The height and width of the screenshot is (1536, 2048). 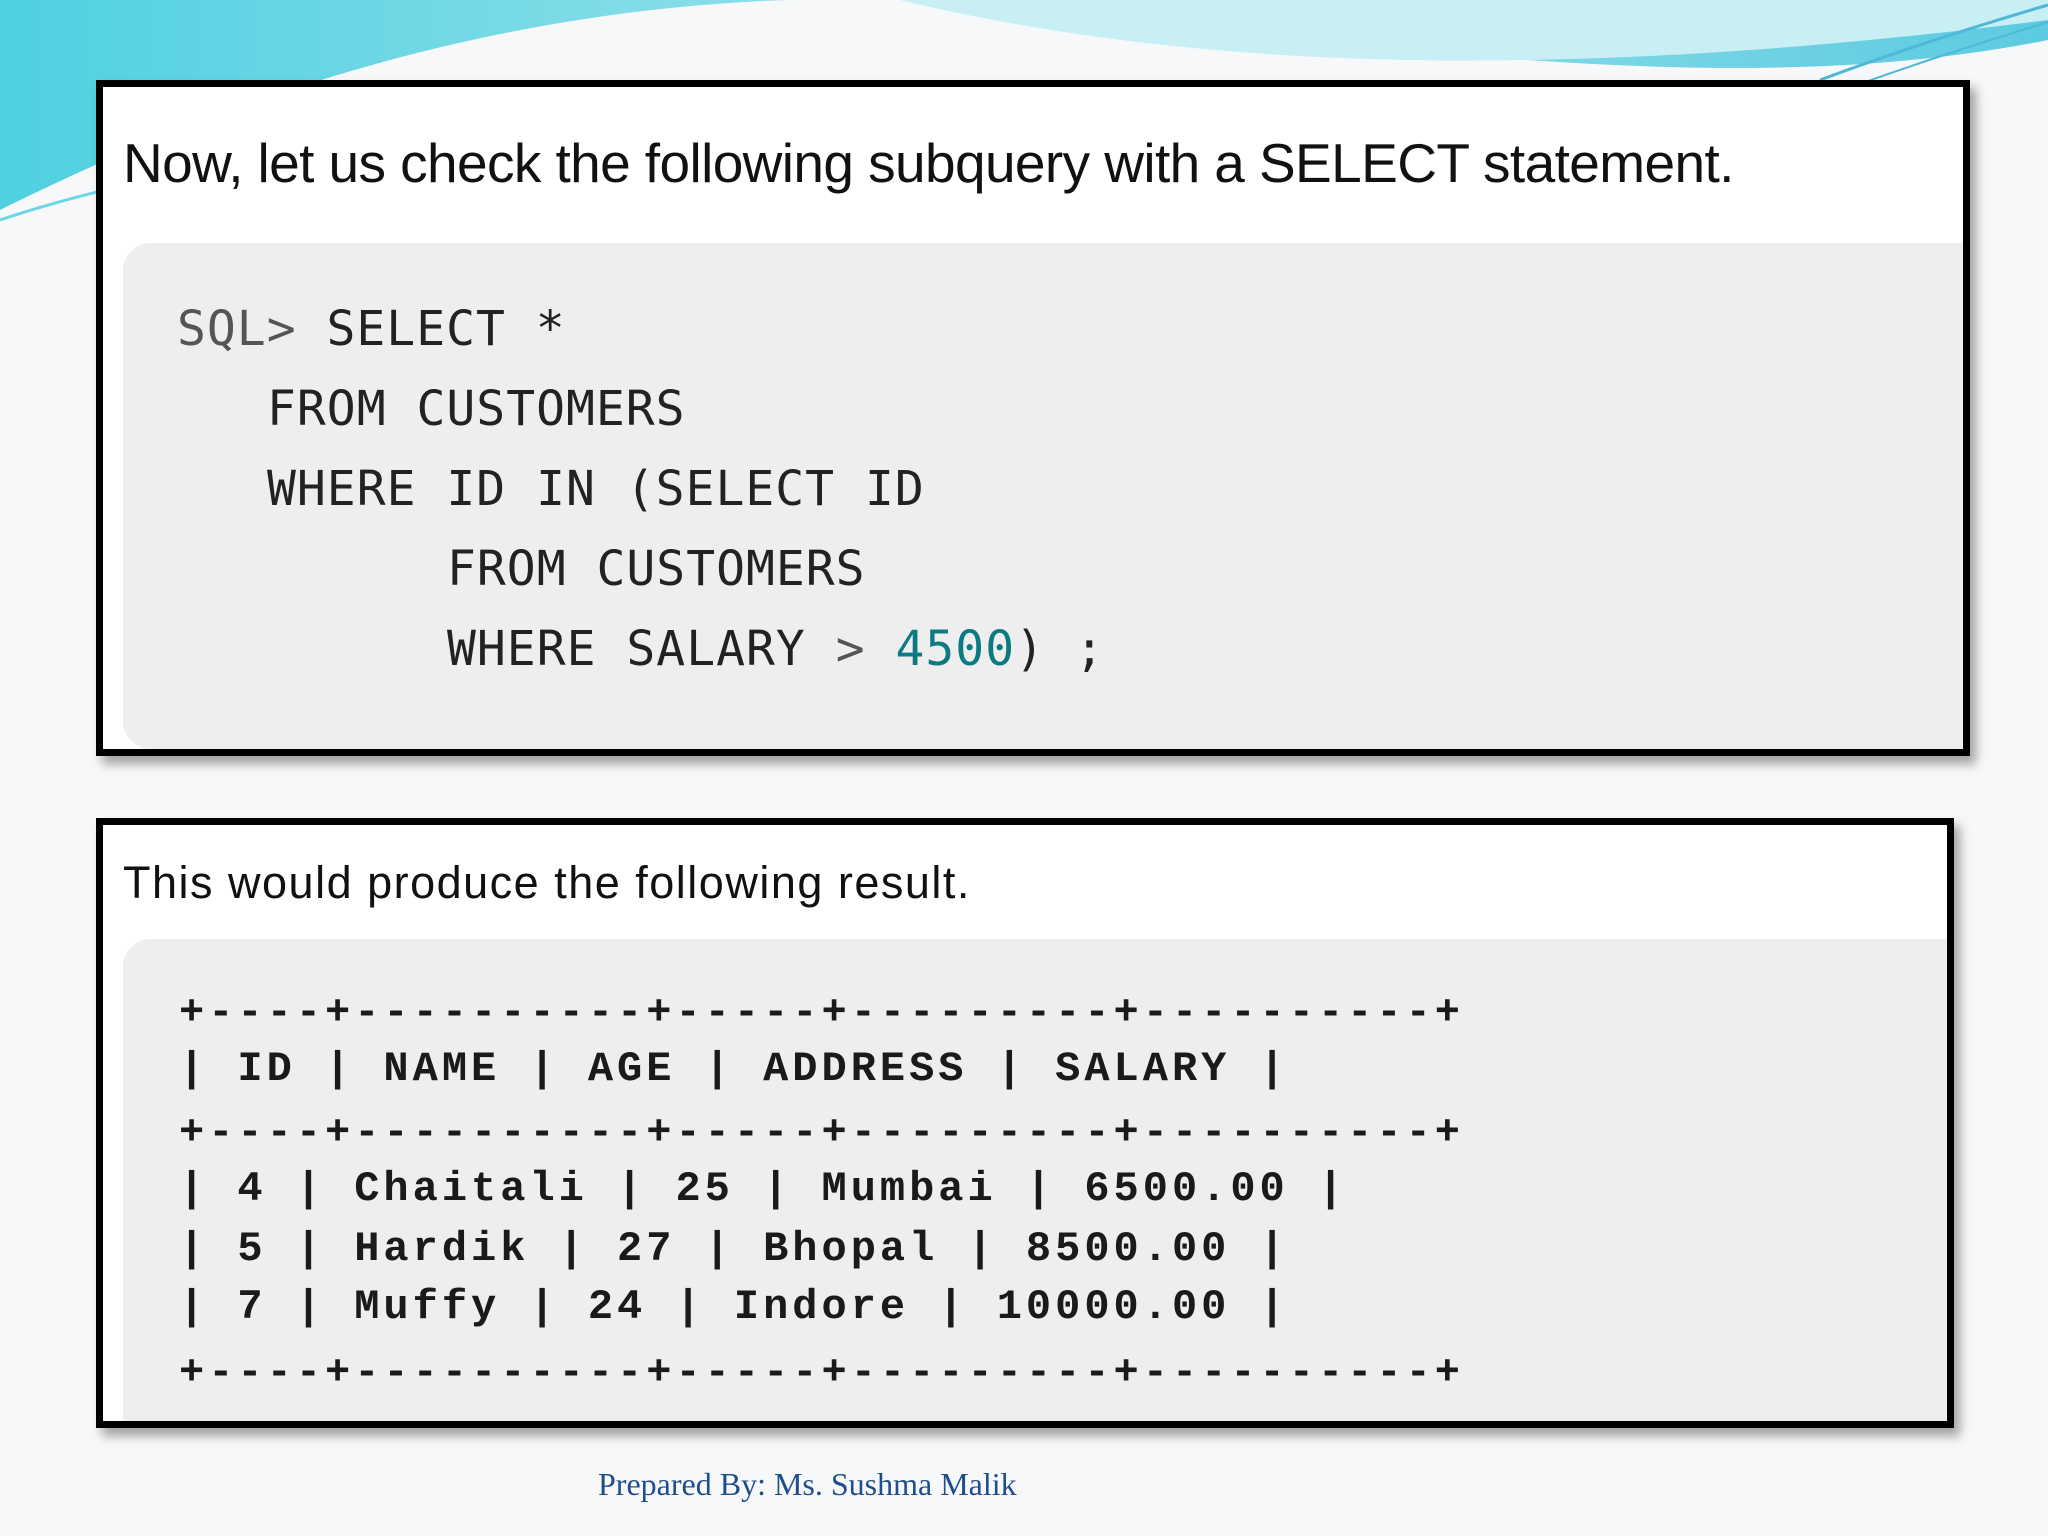 What do you see at coordinates (734, 1069) in the screenshot?
I see `table-header-row: | ID | NAME | AGE | ADDRESS | SALARY |` at bounding box center [734, 1069].